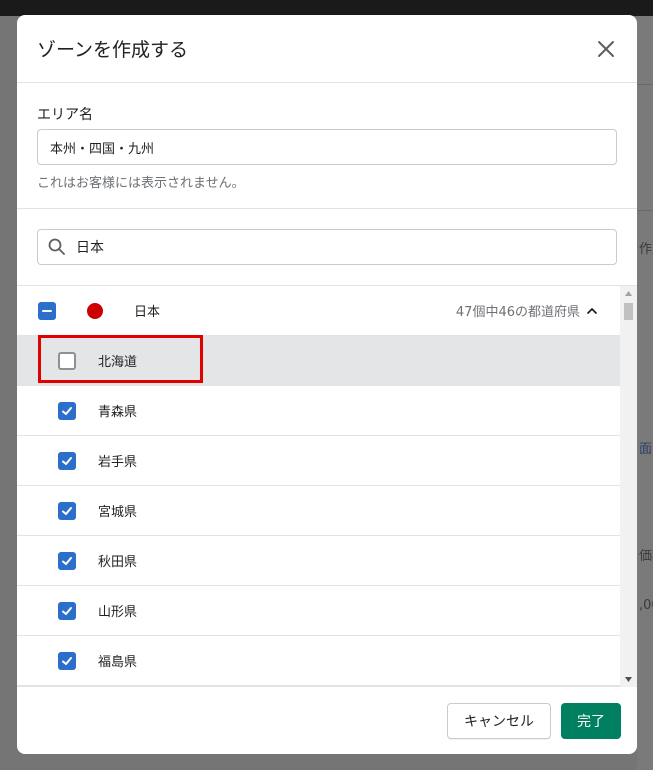  Describe the element at coordinates (318, 611) in the screenshot. I see `prefecture-row: 山形県` at that location.